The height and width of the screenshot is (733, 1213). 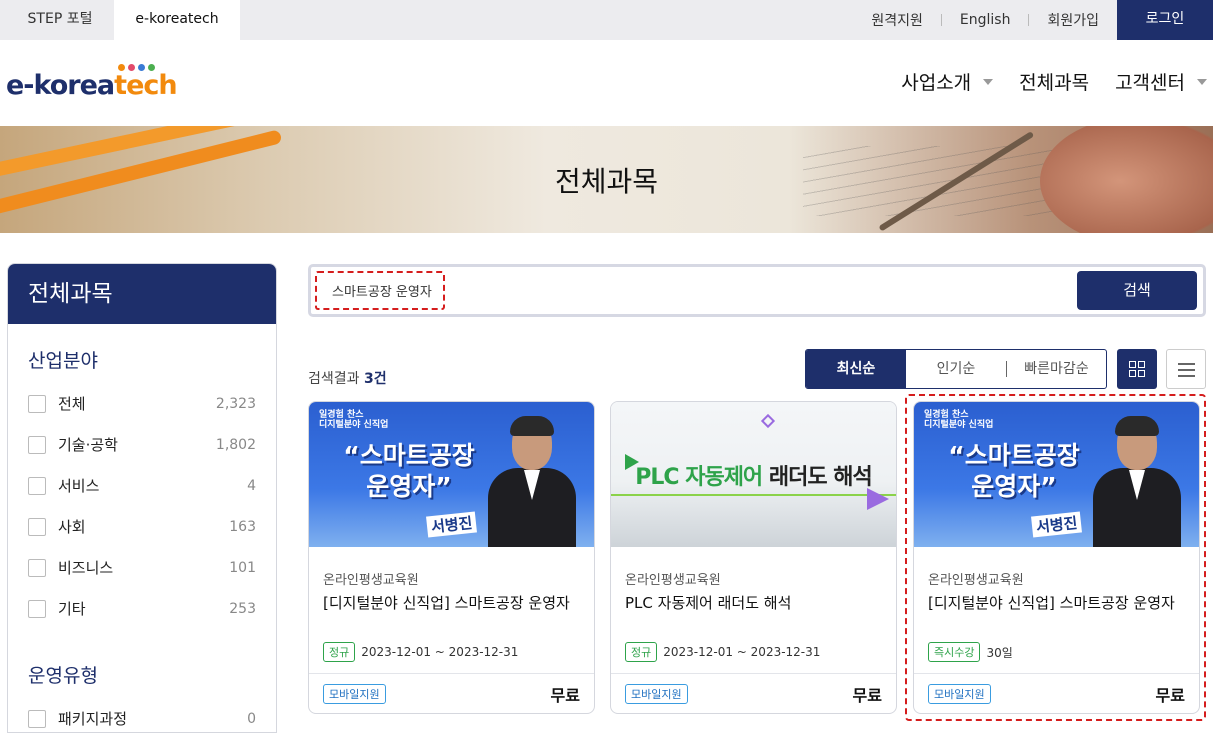 What do you see at coordinates (1165, 20) in the screenshot?
I see `login-button: 로그인` at bounding box center [1165, 20].